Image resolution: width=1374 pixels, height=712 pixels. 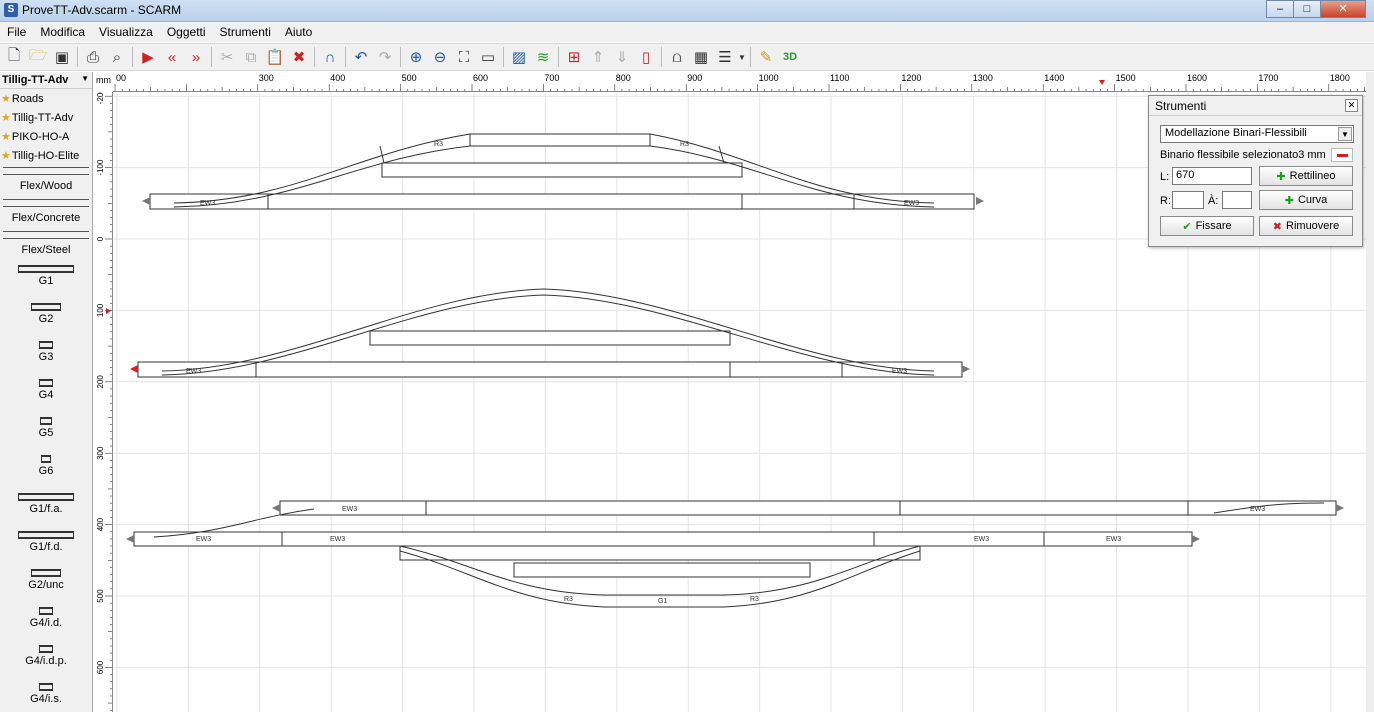 What do you see at coordinates (750, 57) in the screenshot?
I see `toolbar-separator` at bounding box center [750, 57].